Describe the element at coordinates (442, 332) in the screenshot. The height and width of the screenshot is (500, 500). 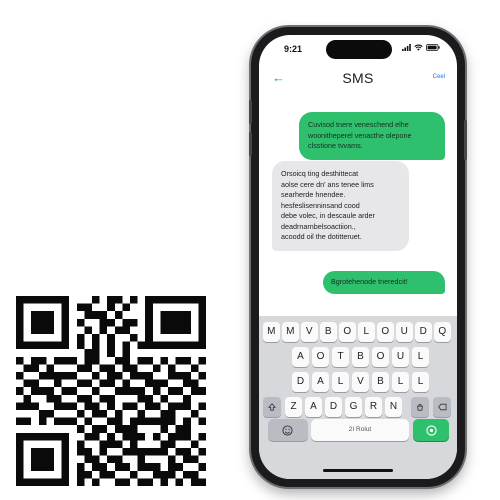
I see `key: Q` at that location.